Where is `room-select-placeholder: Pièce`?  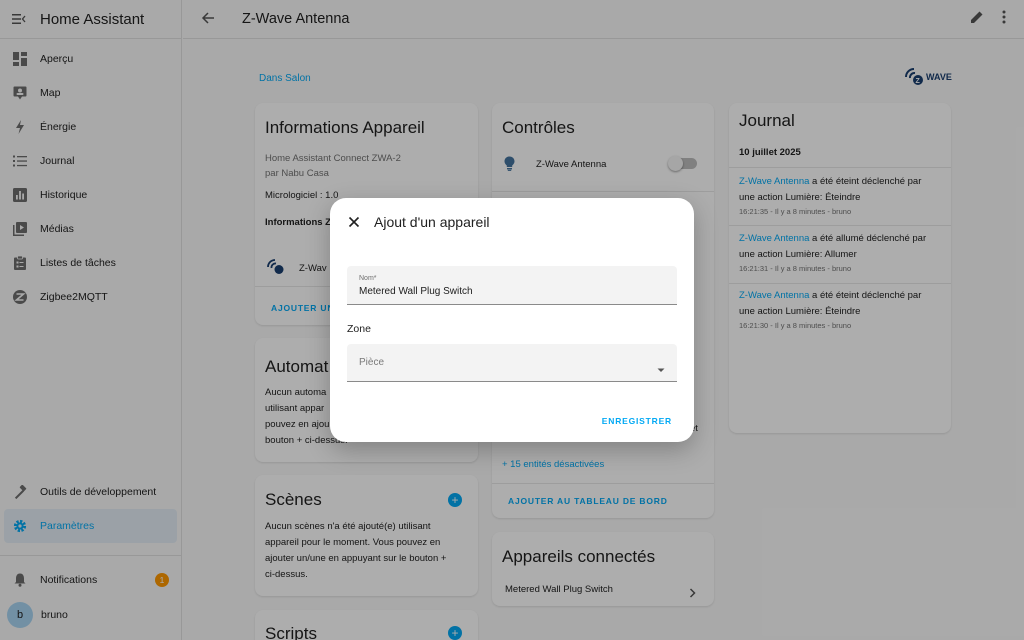 room-select-placeholder: Pièce is located at coordinates (372, 362).